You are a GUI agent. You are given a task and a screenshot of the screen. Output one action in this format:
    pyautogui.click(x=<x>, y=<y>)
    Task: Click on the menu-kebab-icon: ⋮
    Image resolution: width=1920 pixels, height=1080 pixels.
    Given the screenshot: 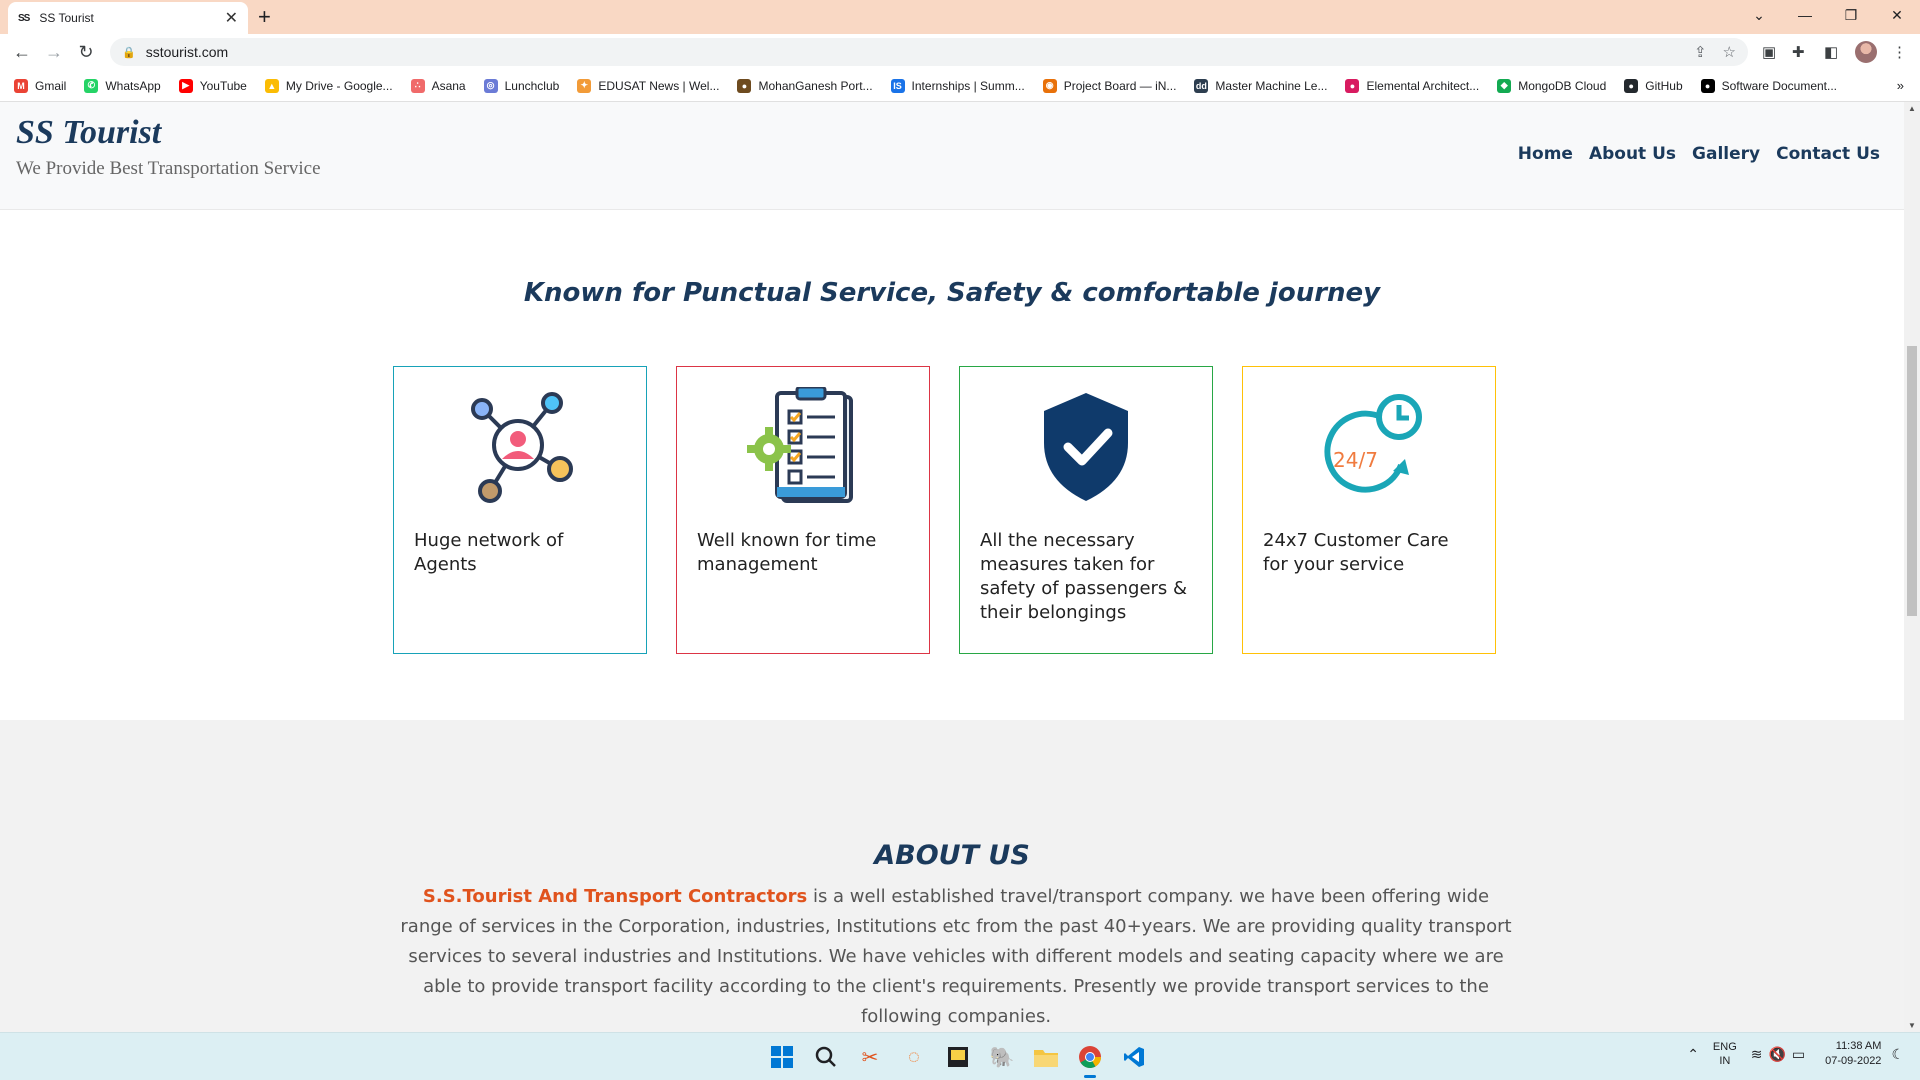 What is the action you would take?
    pyautogui.click(x=1899, y=52)
    